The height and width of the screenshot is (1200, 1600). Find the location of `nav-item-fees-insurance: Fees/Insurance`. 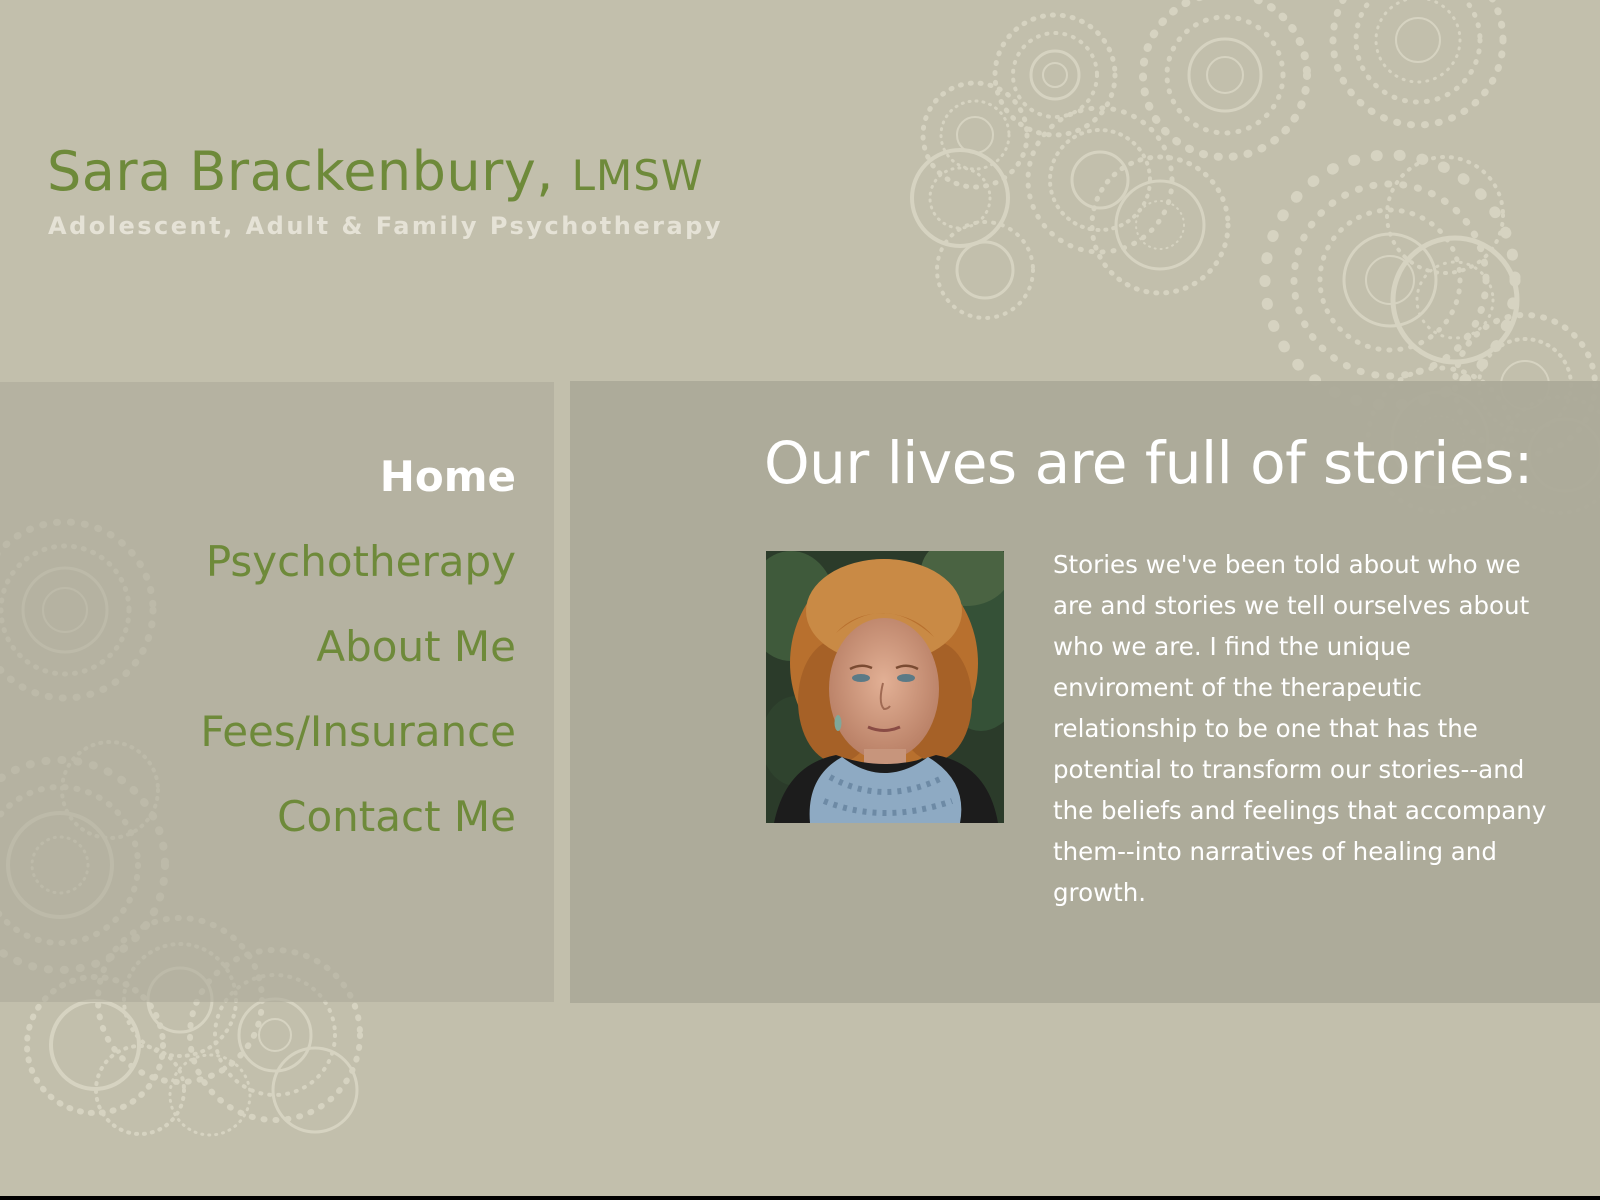

nav-item-fees-insurance: Fees/Insurance is located at coordinates (358, 731).